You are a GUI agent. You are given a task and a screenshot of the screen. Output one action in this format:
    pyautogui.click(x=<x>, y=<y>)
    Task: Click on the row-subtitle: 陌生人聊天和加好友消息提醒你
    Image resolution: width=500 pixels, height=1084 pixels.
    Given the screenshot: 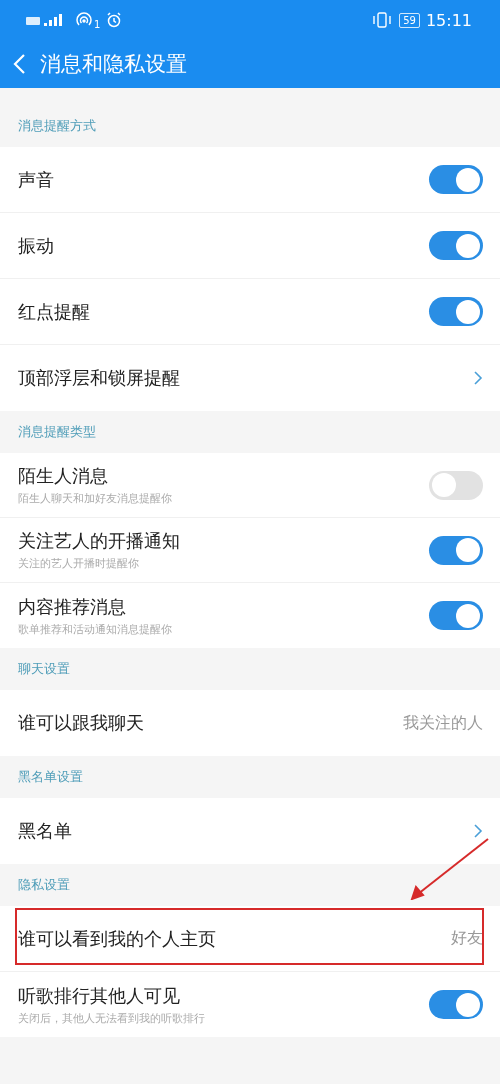 What is the action you would take?
    pyautogui.click(x=95, y=498)
    